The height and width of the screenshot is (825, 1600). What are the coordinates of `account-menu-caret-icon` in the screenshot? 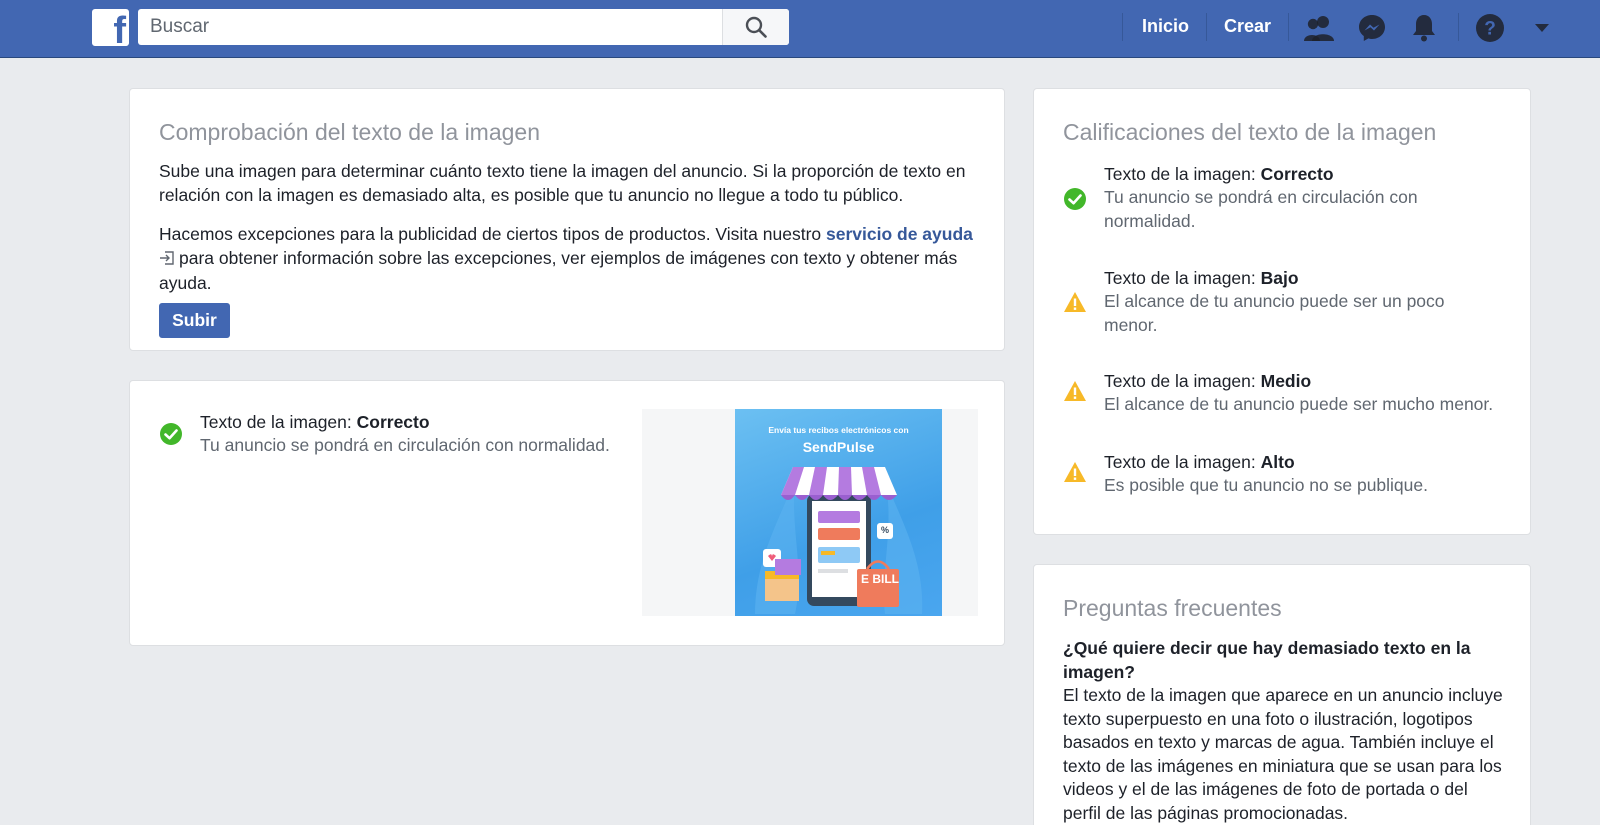 It's located at (1542, 28).